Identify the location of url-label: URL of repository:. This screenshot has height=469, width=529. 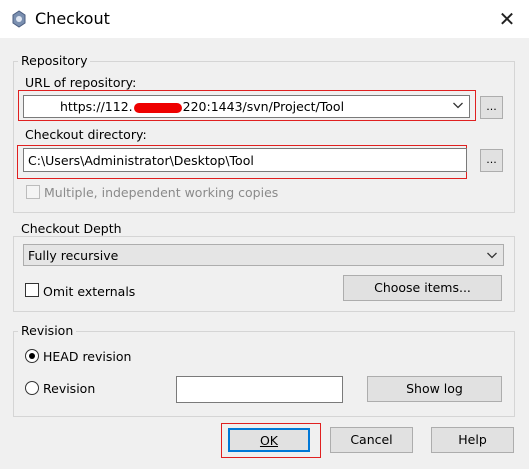
(81, 82).